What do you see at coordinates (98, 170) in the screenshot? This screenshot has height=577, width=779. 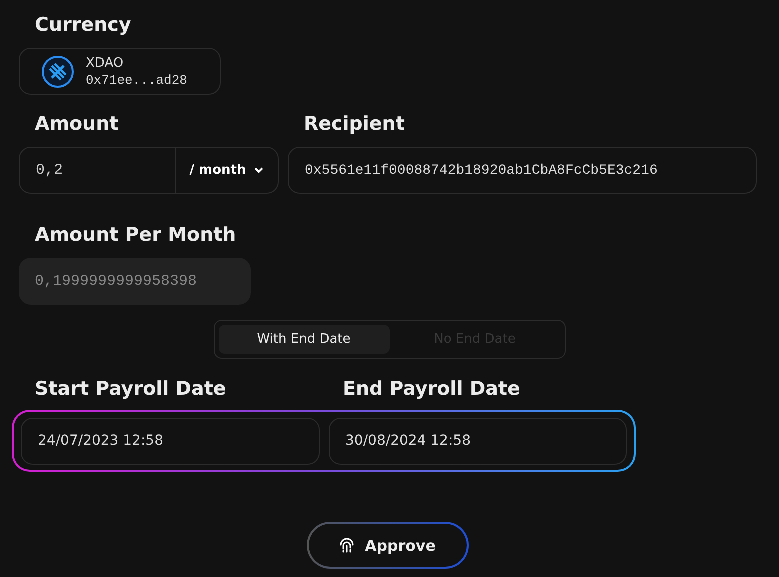 I see `amount-value: 0,2` at bounding box center [98, 170].